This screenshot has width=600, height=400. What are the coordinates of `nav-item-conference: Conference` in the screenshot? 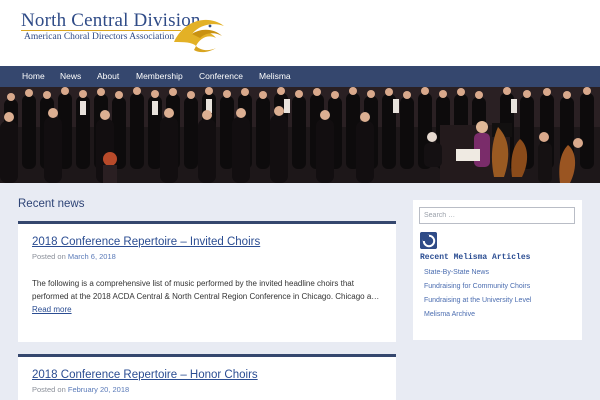 It's located at (221, 76).